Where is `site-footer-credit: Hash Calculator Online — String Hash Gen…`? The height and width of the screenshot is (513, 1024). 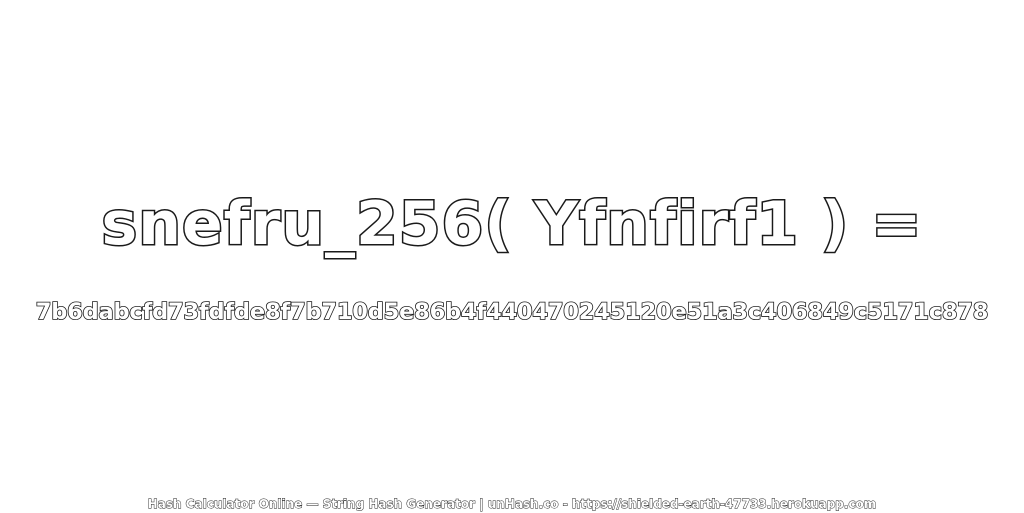
site-footer-credit: Hash Calculator Online — String Hash Gen… is located at coordinates (512, 504).